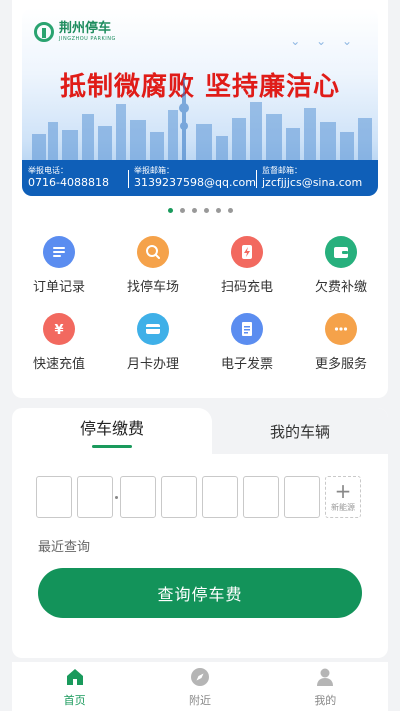 This screenshot has width=400, height=711. Describe the element at coordinates (154, 170) in the screenshot. I see `report-email-label: 举报邮箱：` at that location.